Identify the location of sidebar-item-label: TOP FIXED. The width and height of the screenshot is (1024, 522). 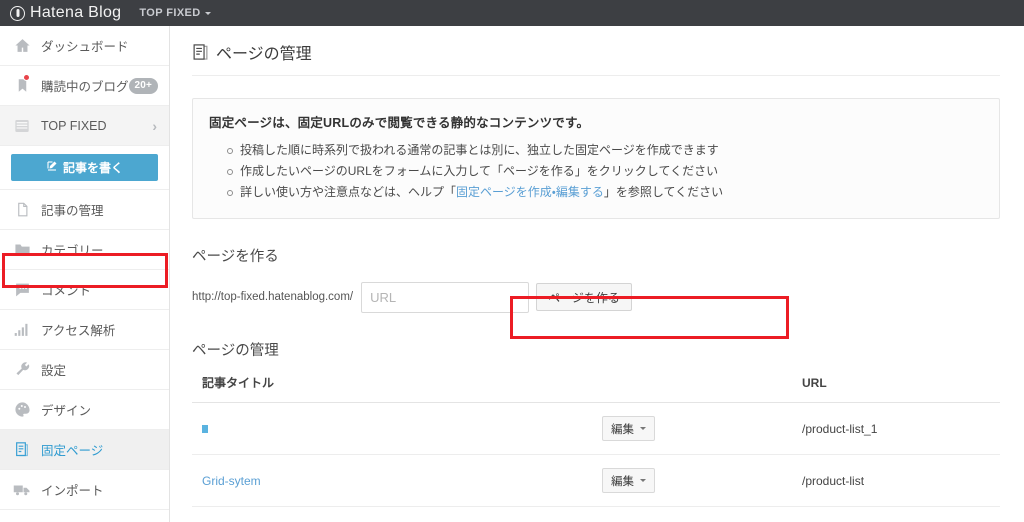
(74, 125).